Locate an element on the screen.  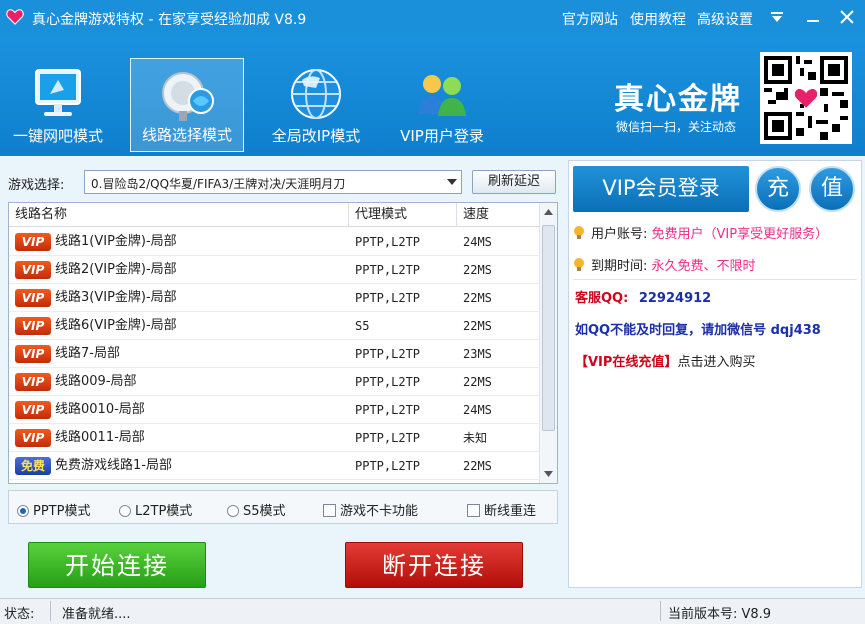
buy-online-text: 点击进入购买 is located at coordinates (716, 362).